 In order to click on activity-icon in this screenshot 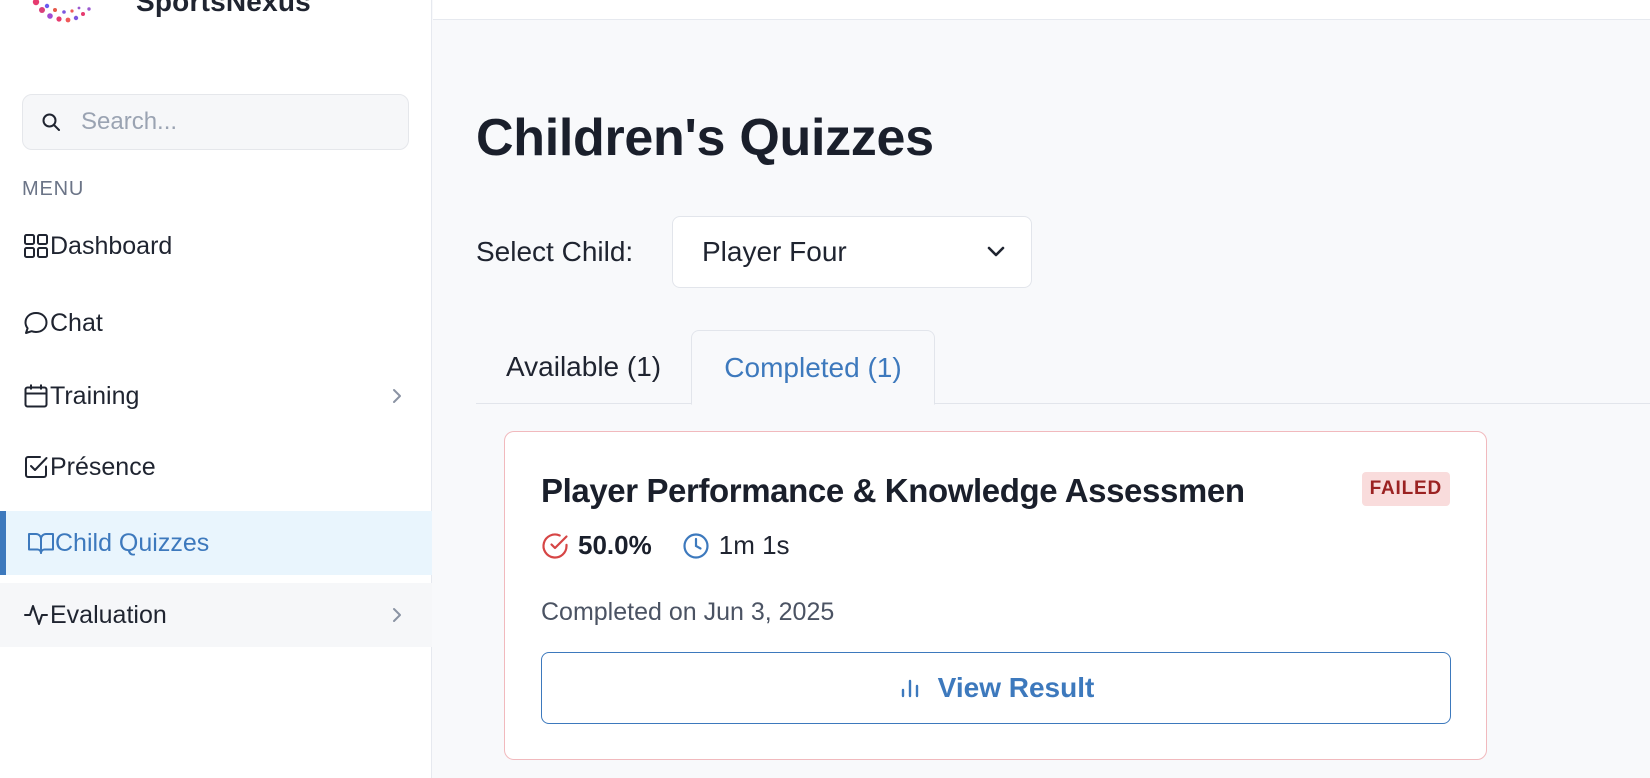, I will do `click(36, 615)`.